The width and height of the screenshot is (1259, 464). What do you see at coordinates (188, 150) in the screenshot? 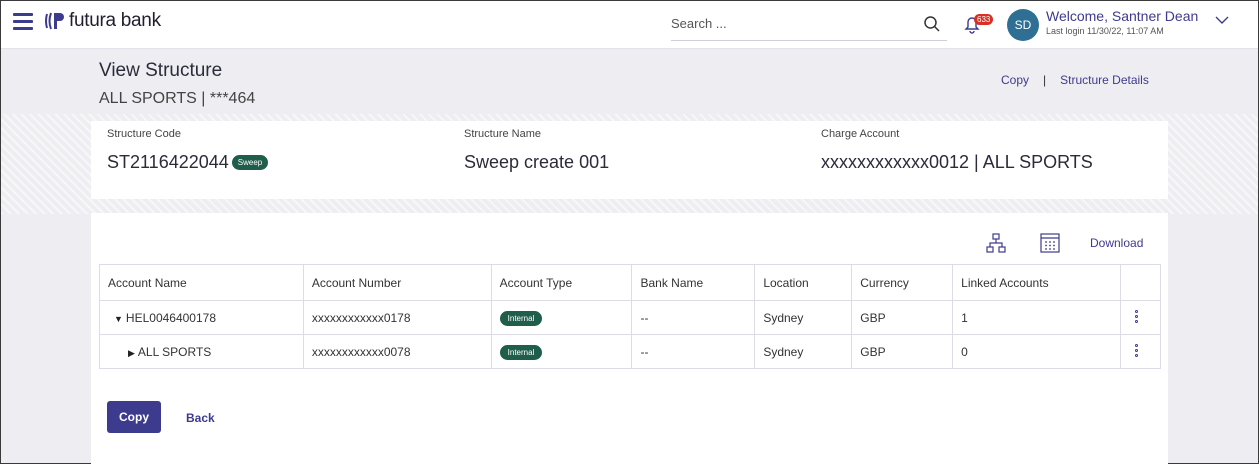
I see `structure-code-field: Structure Code ST2116422044 Sweep` at bounding box center [188, 150].